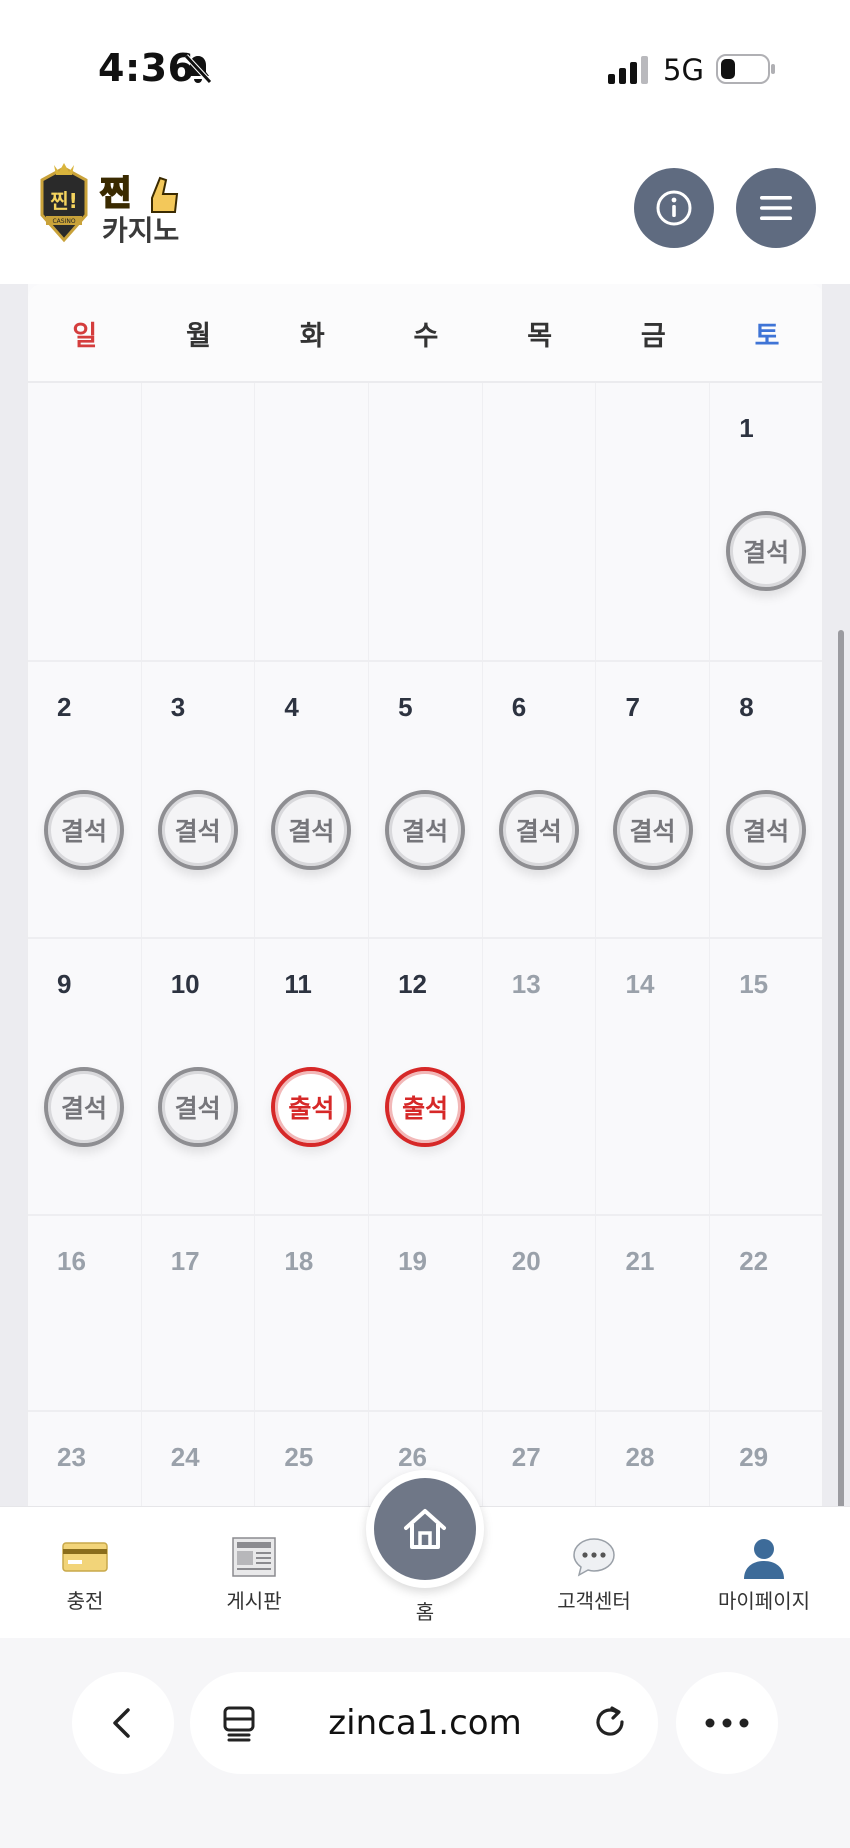  What do you see at coordinates (654, 1076) in the screenshot?
I see `calendar-day-cell: 14` at bounding box center [654, 1076].